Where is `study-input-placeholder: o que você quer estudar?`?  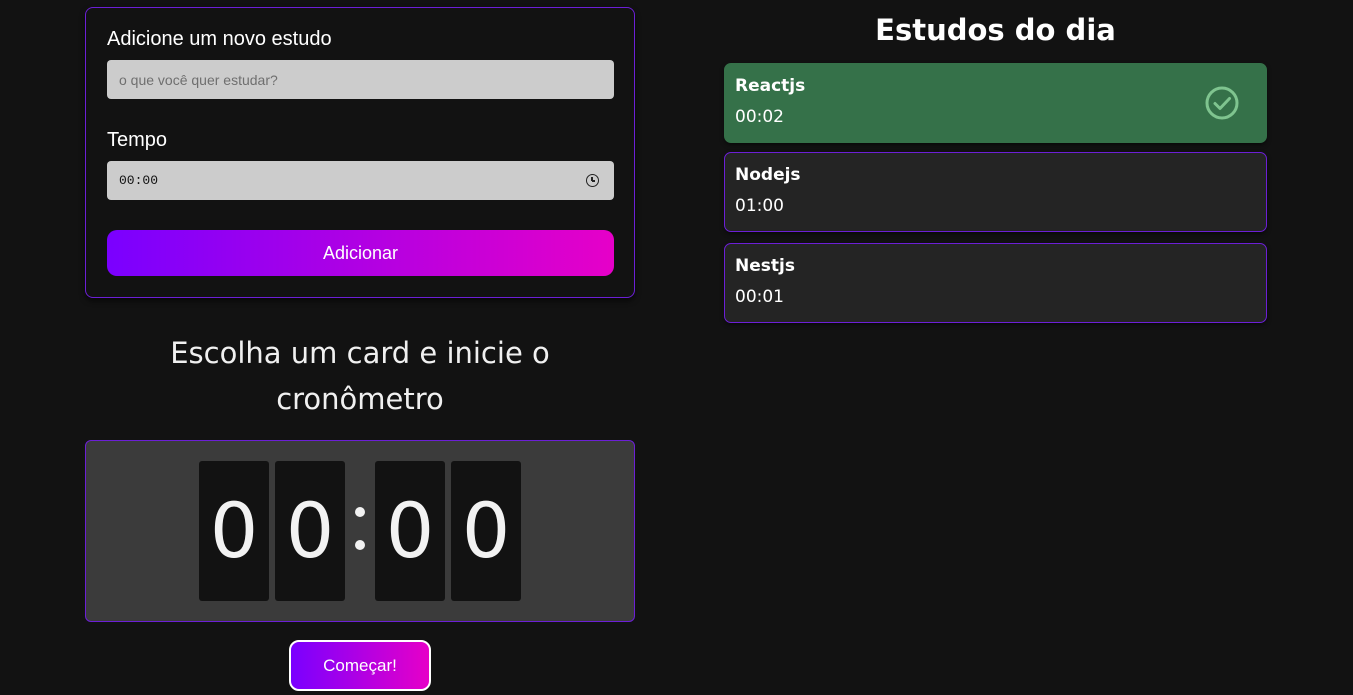 study-input-placeholder: o que você quer estudar? is located at coordinates (198, 79).